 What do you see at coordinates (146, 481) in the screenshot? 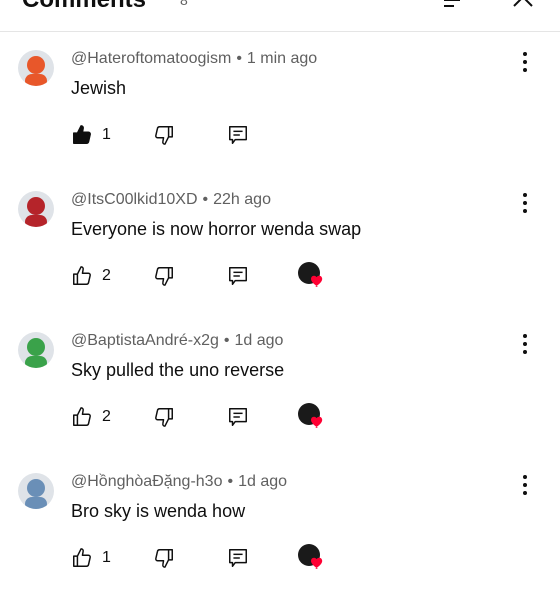
I see `comment-author: @HồnghòaĐặng-h3o` at bounding box center [146, 481].